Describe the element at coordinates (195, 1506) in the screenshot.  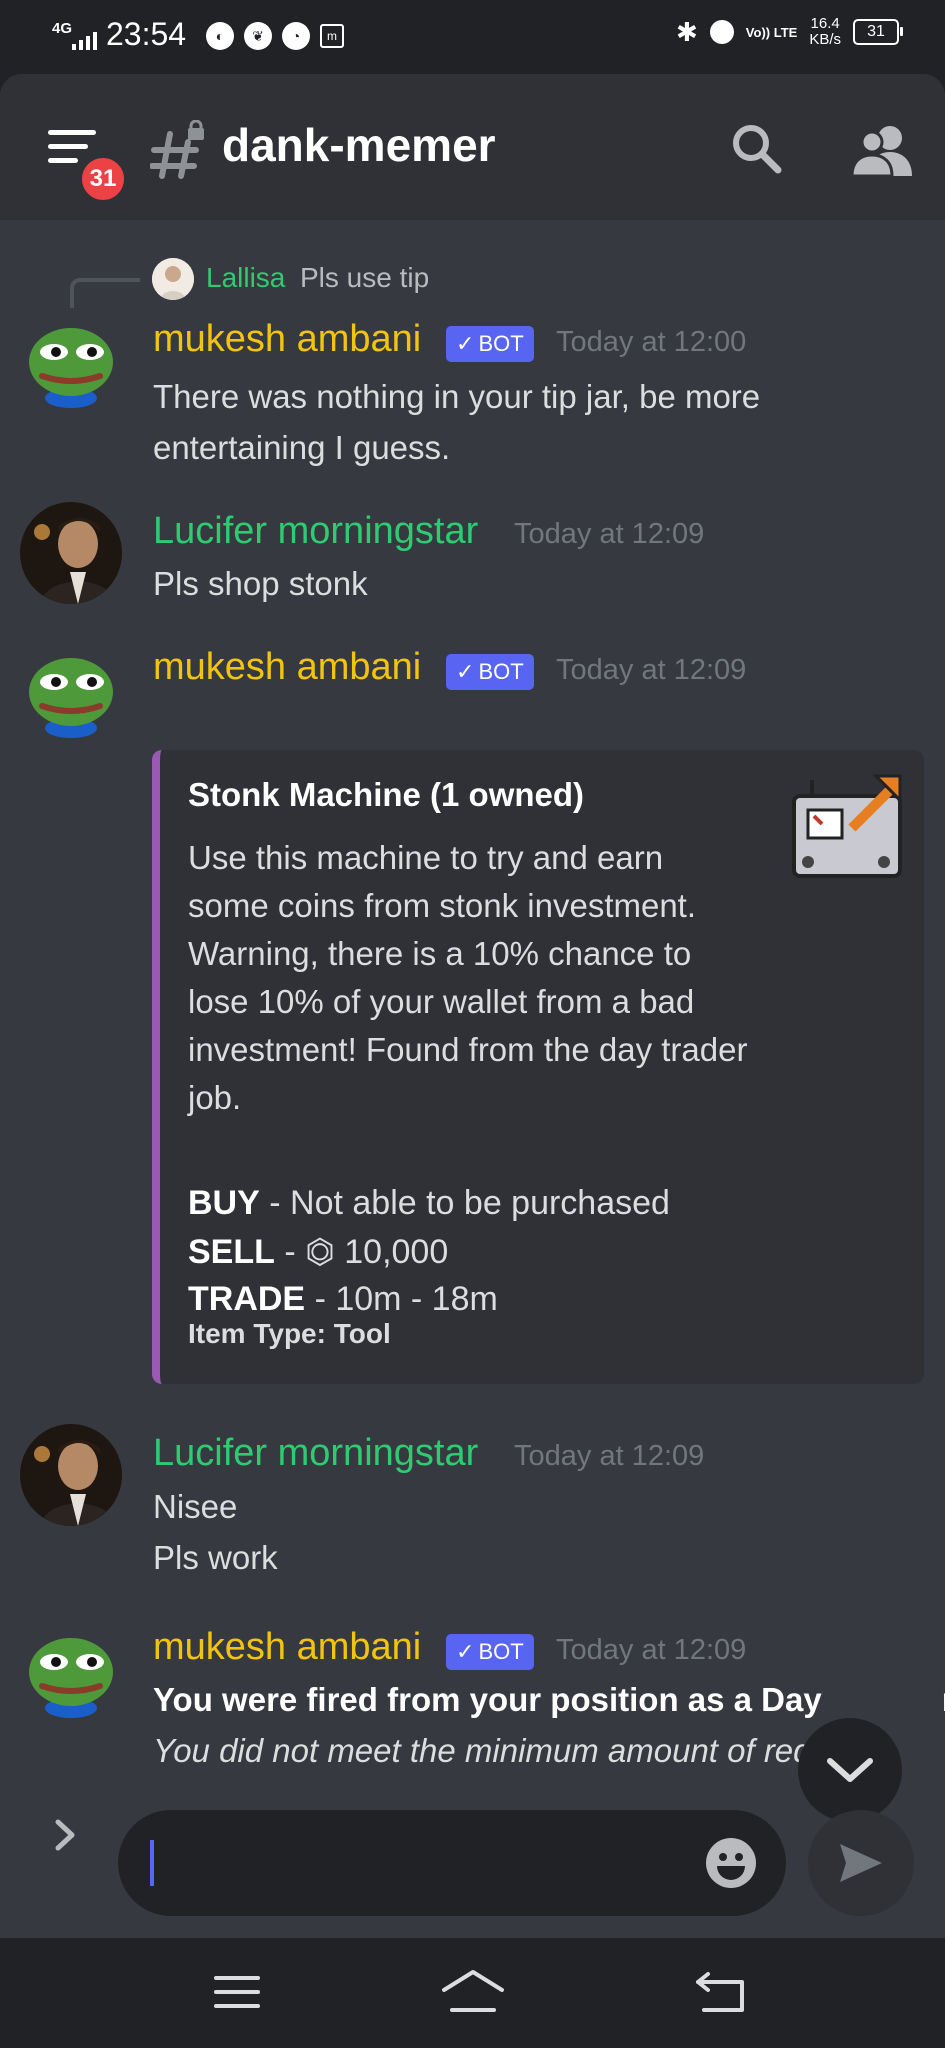
I see `message-line: Nisee` at that location.